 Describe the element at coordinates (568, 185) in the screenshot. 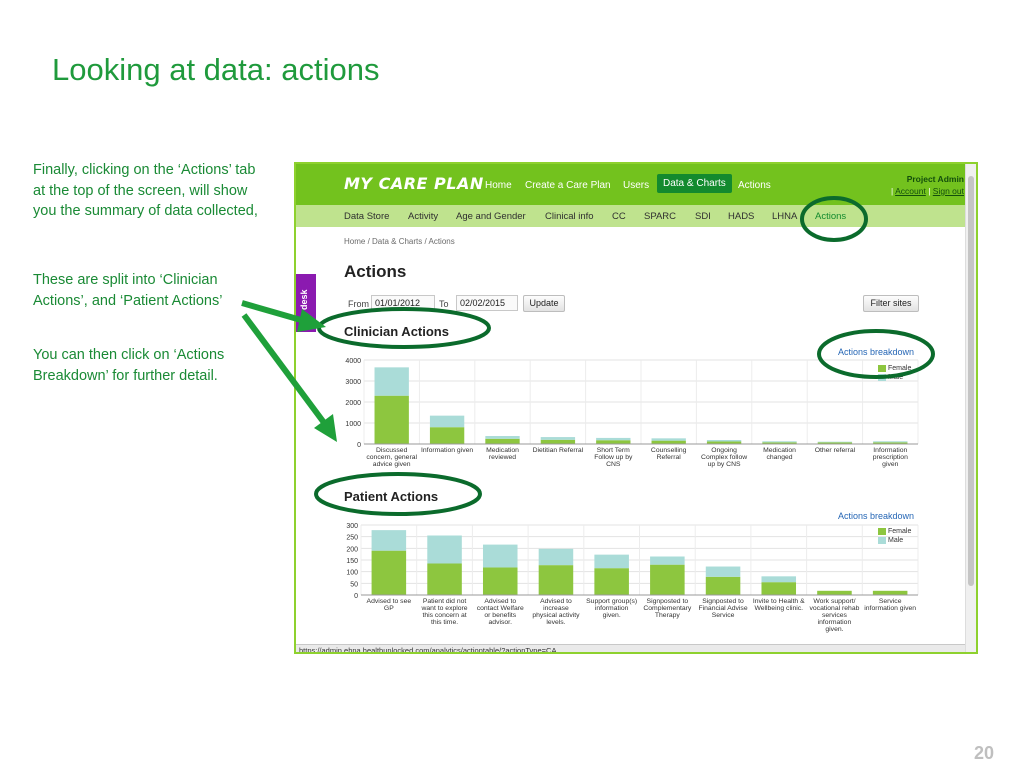

I see `nav-create-care-plan: Create a Care Plan` at that location.